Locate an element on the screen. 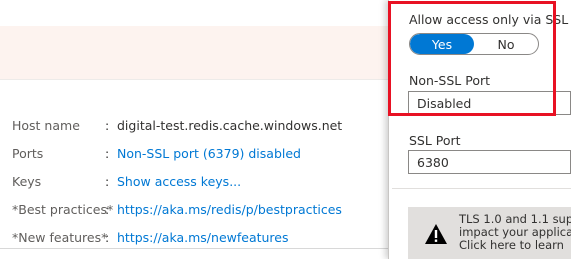 This screenshot has width=571, height=259. property-label: Ports is located at coordinates (28, 153).